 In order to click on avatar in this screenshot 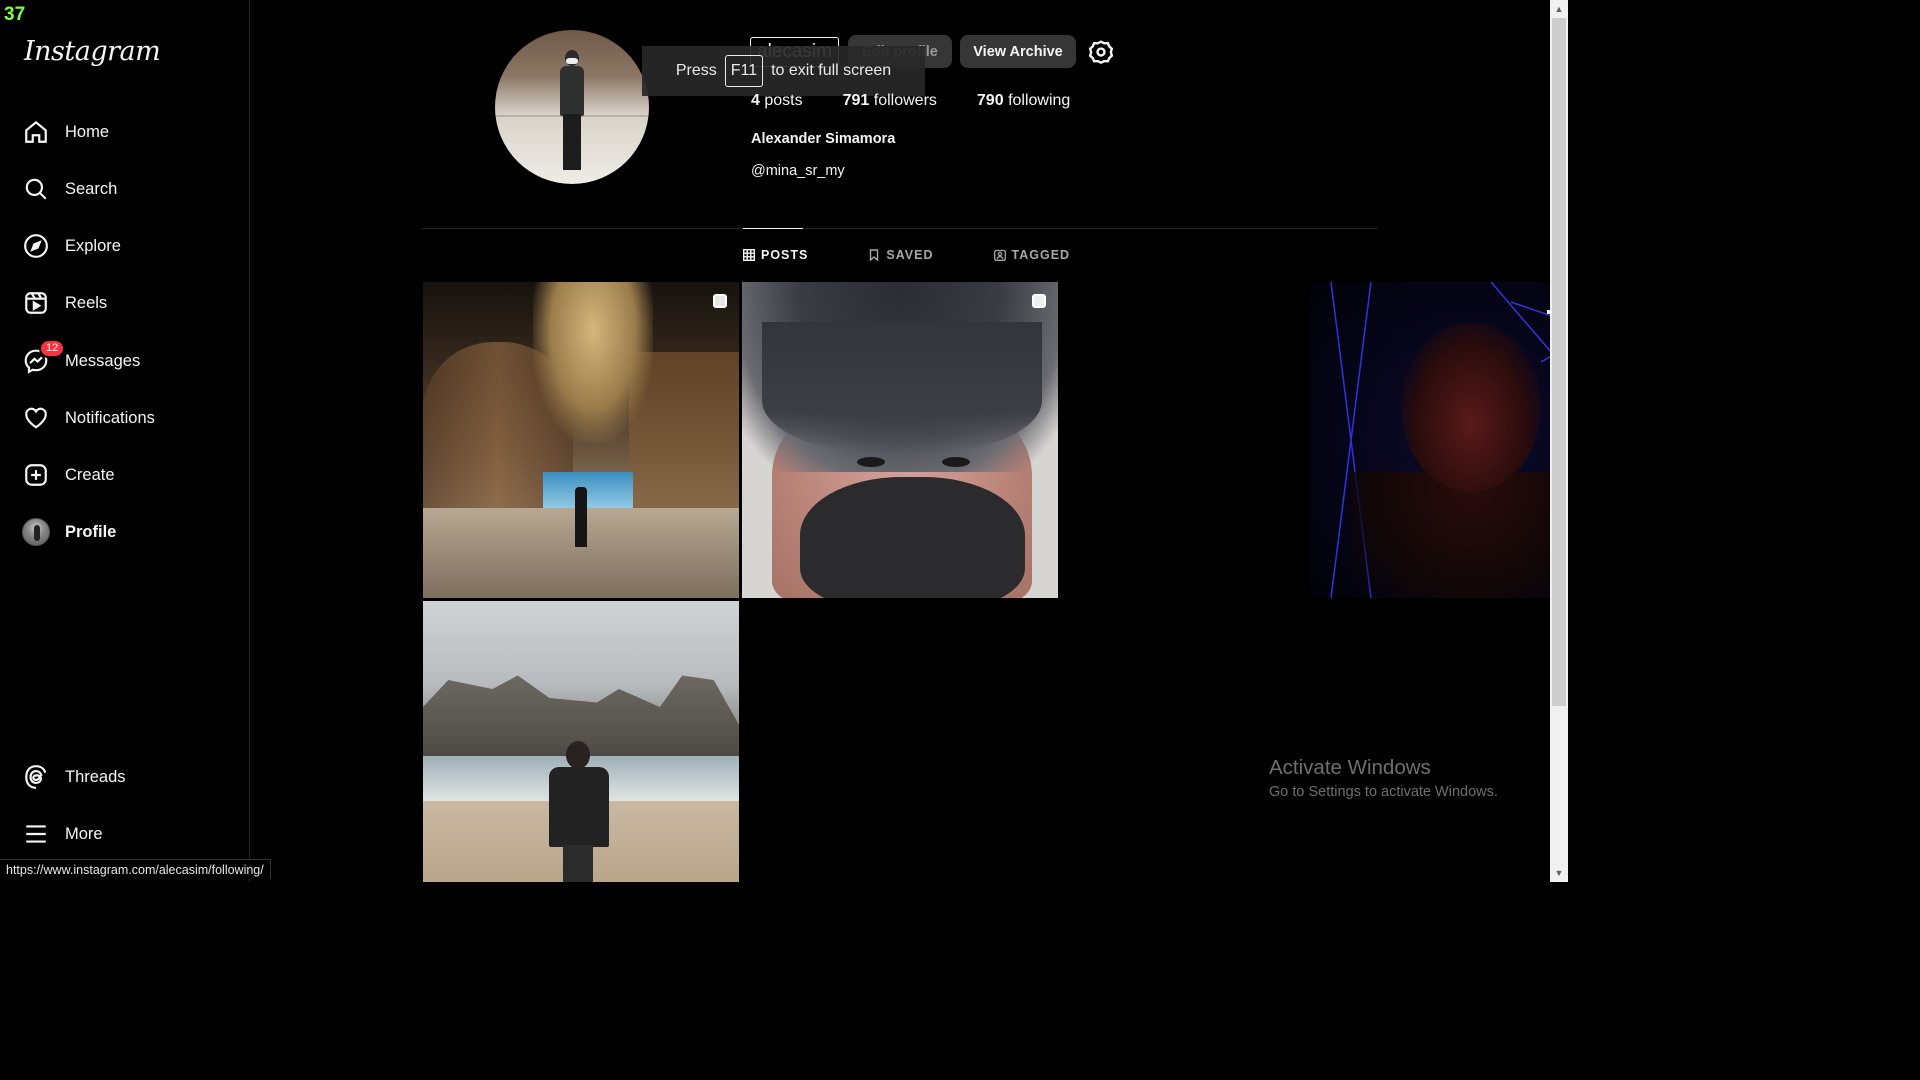, I will do `click(36, 532)`.